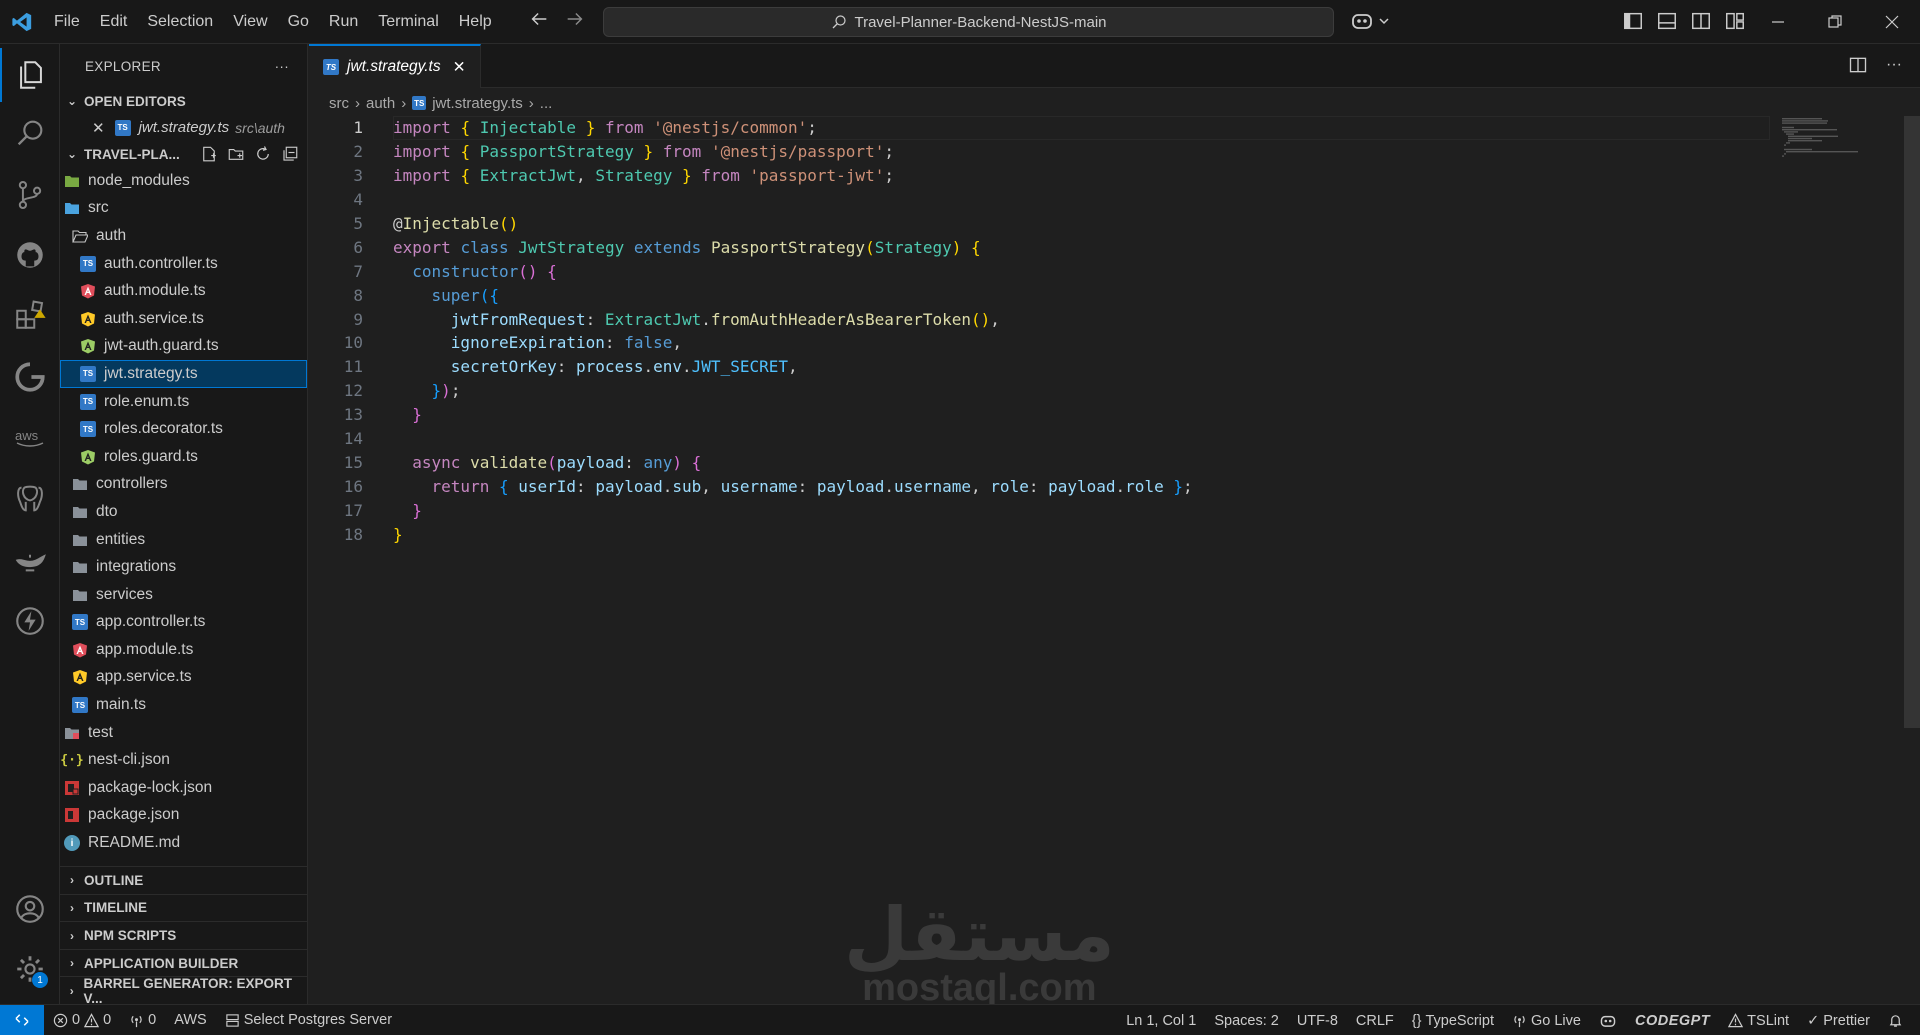 The width and height of the screenshot is (1920, 1035). I want to click on tree-item: TS app.controller.ts, so click(183, 623).